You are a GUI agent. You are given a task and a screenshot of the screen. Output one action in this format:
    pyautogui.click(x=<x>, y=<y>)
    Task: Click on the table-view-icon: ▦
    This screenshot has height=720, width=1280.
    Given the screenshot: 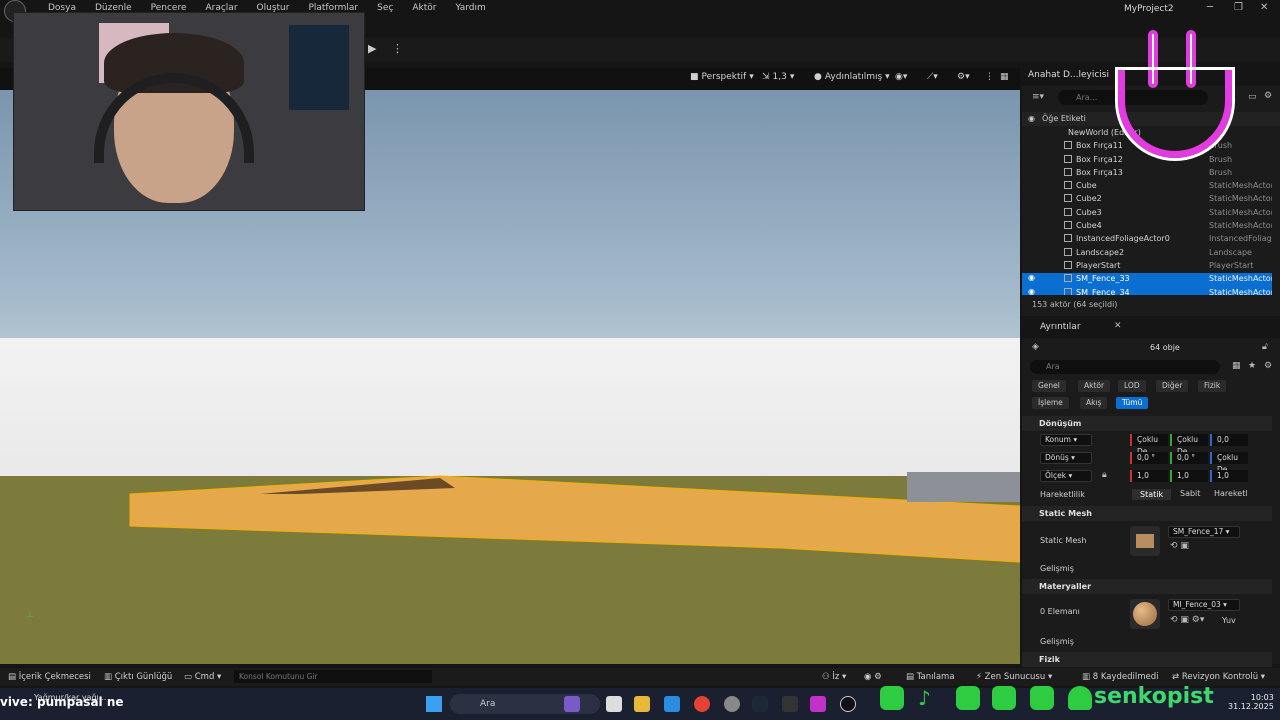 What is the action you would take?
    pyautogui.click(x=1236, y=366)
    